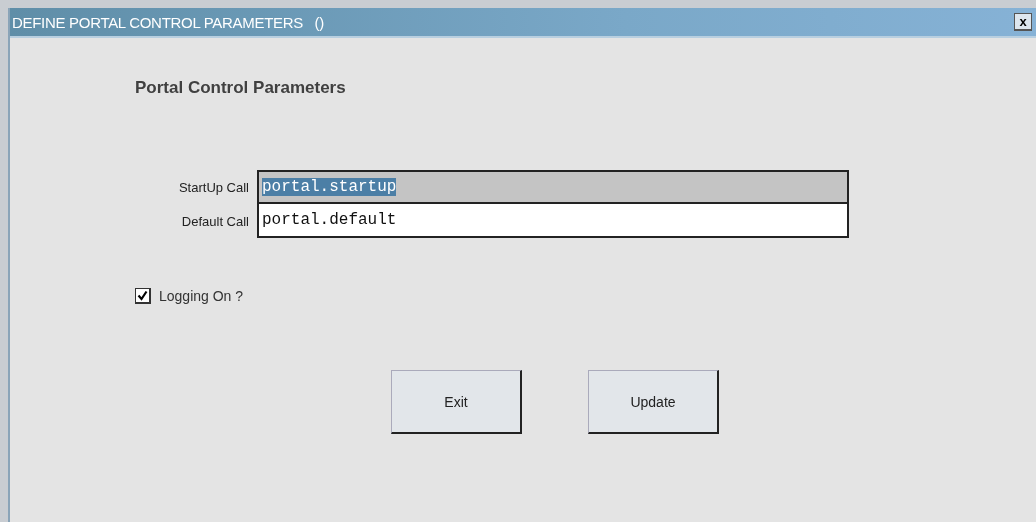 The image size is (1036, 522). Describe the element at coordinates (201, 296) in the screenshot. I see `checkbox-label: Logging On ?` at that location.